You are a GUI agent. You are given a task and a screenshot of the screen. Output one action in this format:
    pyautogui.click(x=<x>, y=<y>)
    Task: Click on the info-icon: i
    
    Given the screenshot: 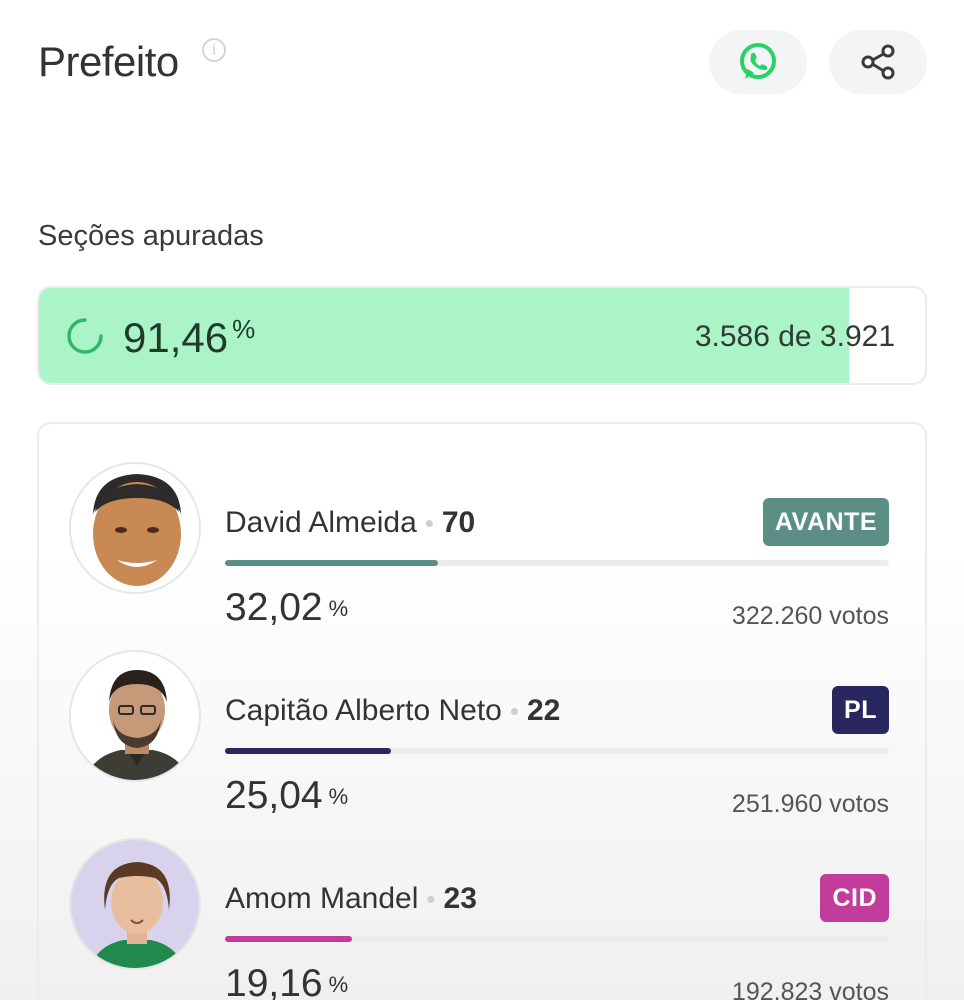 What is the action you would take?
    pyautogui.click(x=214, y=50)
    